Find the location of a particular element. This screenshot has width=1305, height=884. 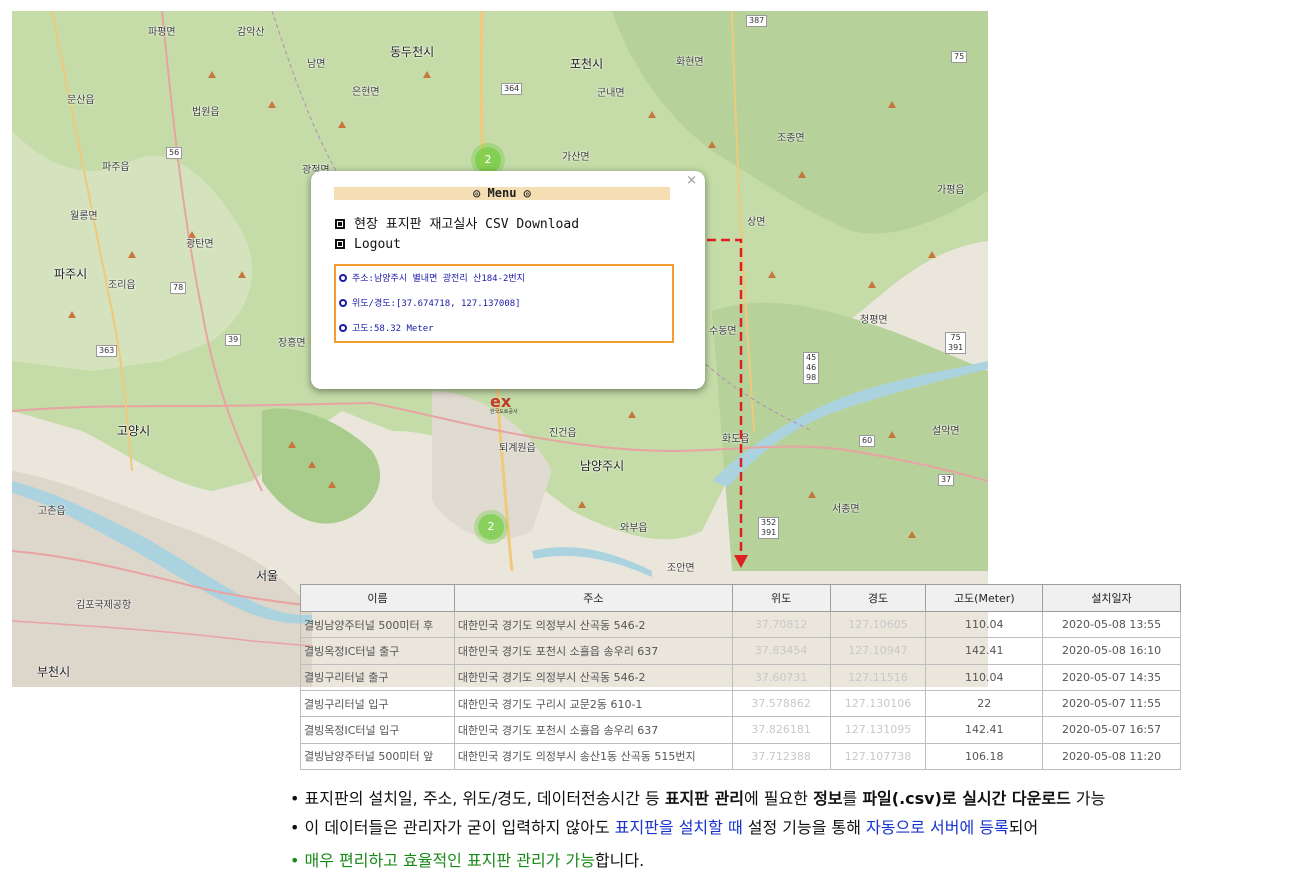

cell-address: 대한민국 경기도 의정부시 산곡동 546-2 is located at coordinates (593, 677).